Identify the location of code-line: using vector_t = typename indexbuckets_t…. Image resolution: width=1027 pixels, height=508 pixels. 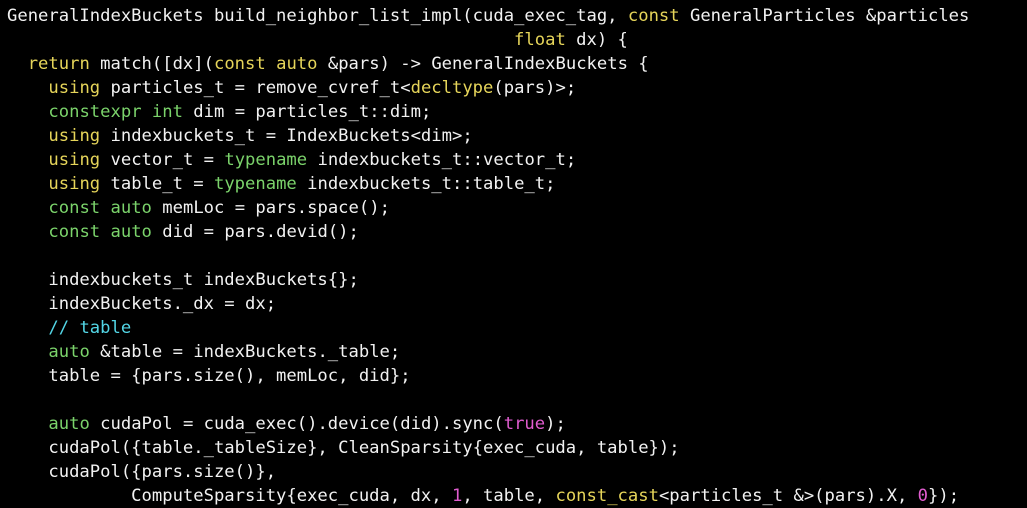
(488, 160).